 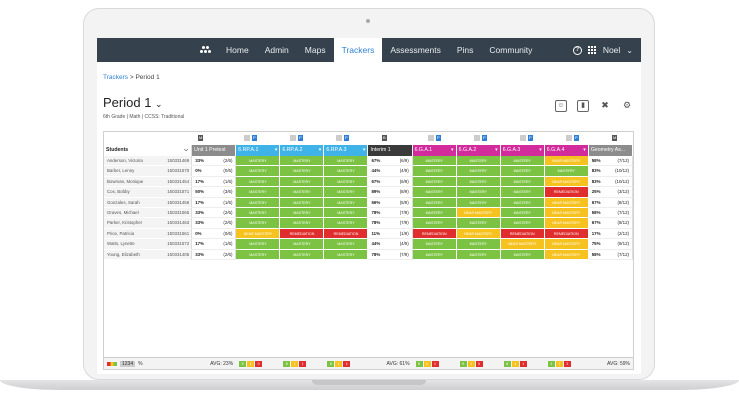 What do you see at coordinates (610, 244) in the screenshot?
I see `score-cell: 75% (9/12)` at bounding box center [610, 244].